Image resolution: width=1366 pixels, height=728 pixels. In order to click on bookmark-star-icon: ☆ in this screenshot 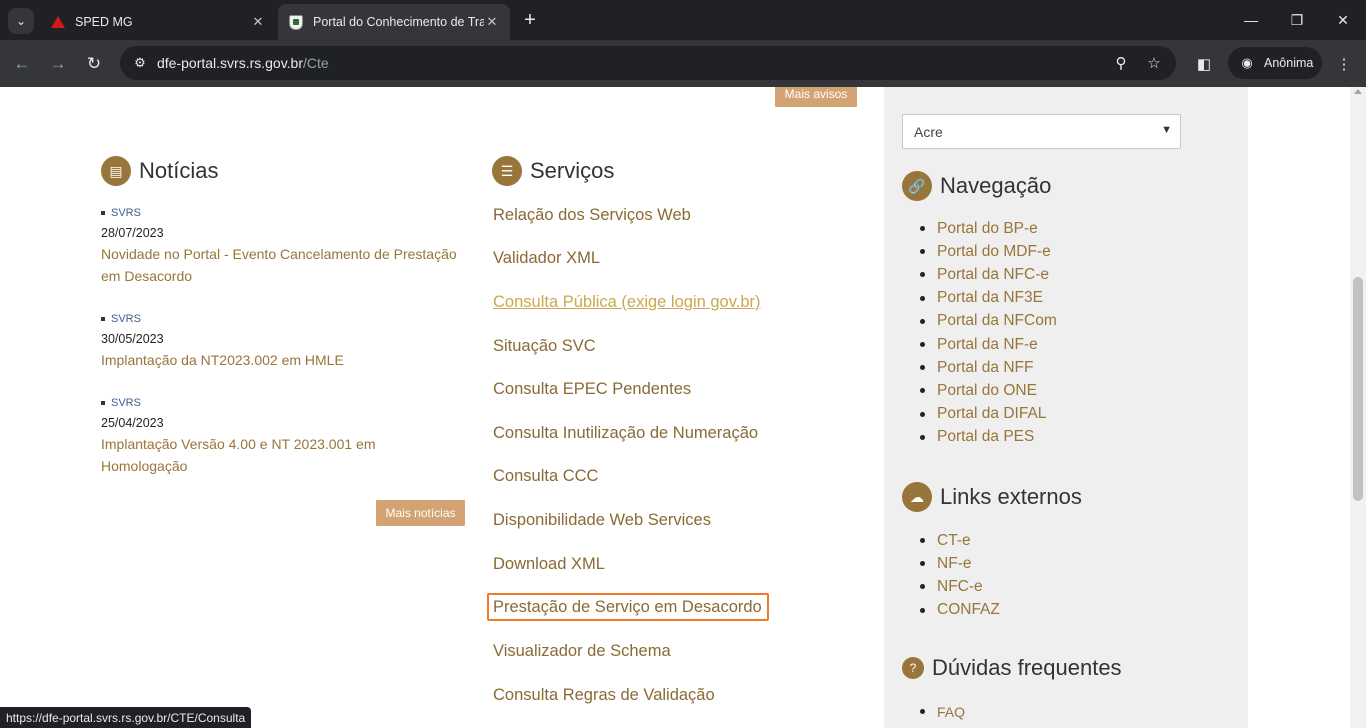, I will do `click(1154, 63)`.